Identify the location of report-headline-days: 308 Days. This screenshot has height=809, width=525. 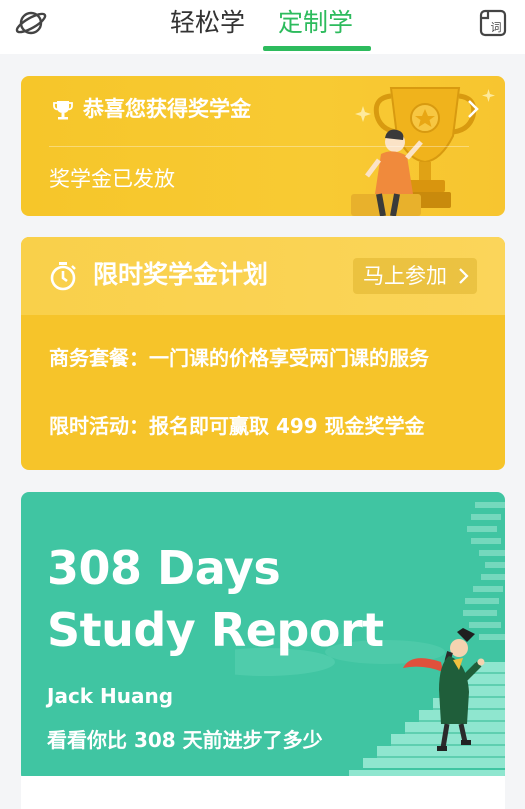
(164, 568).